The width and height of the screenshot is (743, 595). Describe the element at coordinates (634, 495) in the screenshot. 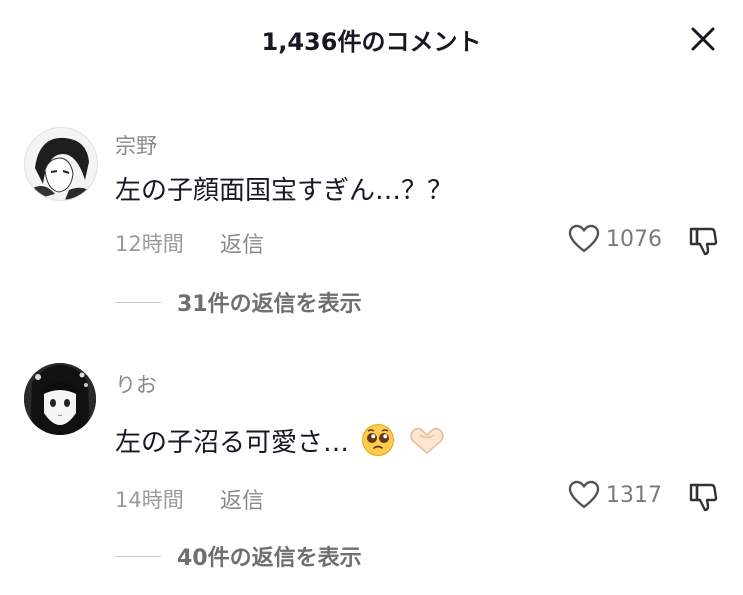

I see `like-count: 1317` at that location.